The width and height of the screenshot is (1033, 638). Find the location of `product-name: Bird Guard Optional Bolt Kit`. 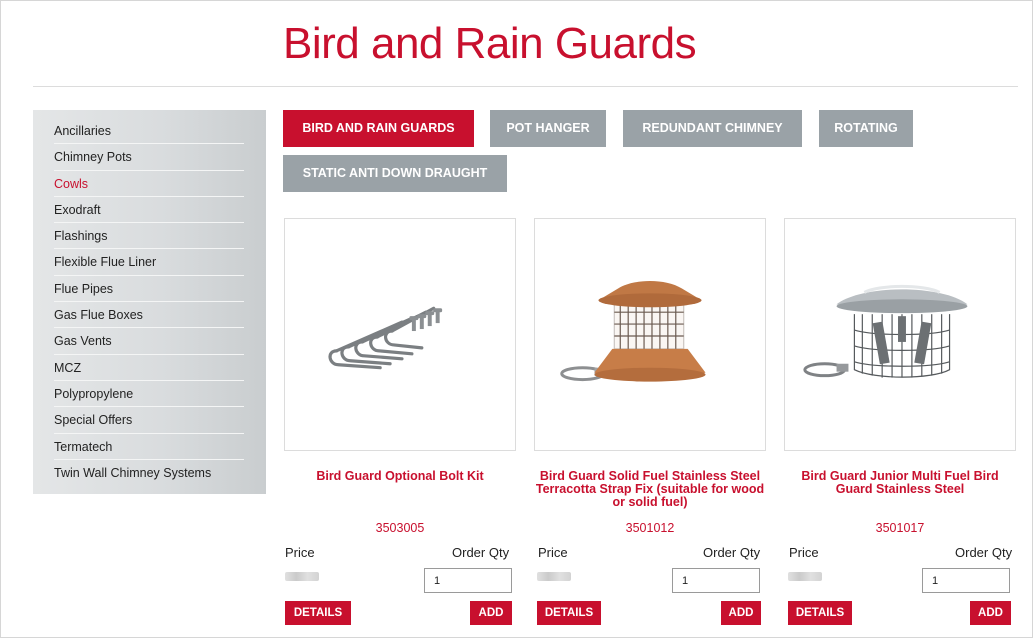

product-name: Bird Guard Optional Bolt Kit is located at coordinates (400, 476).